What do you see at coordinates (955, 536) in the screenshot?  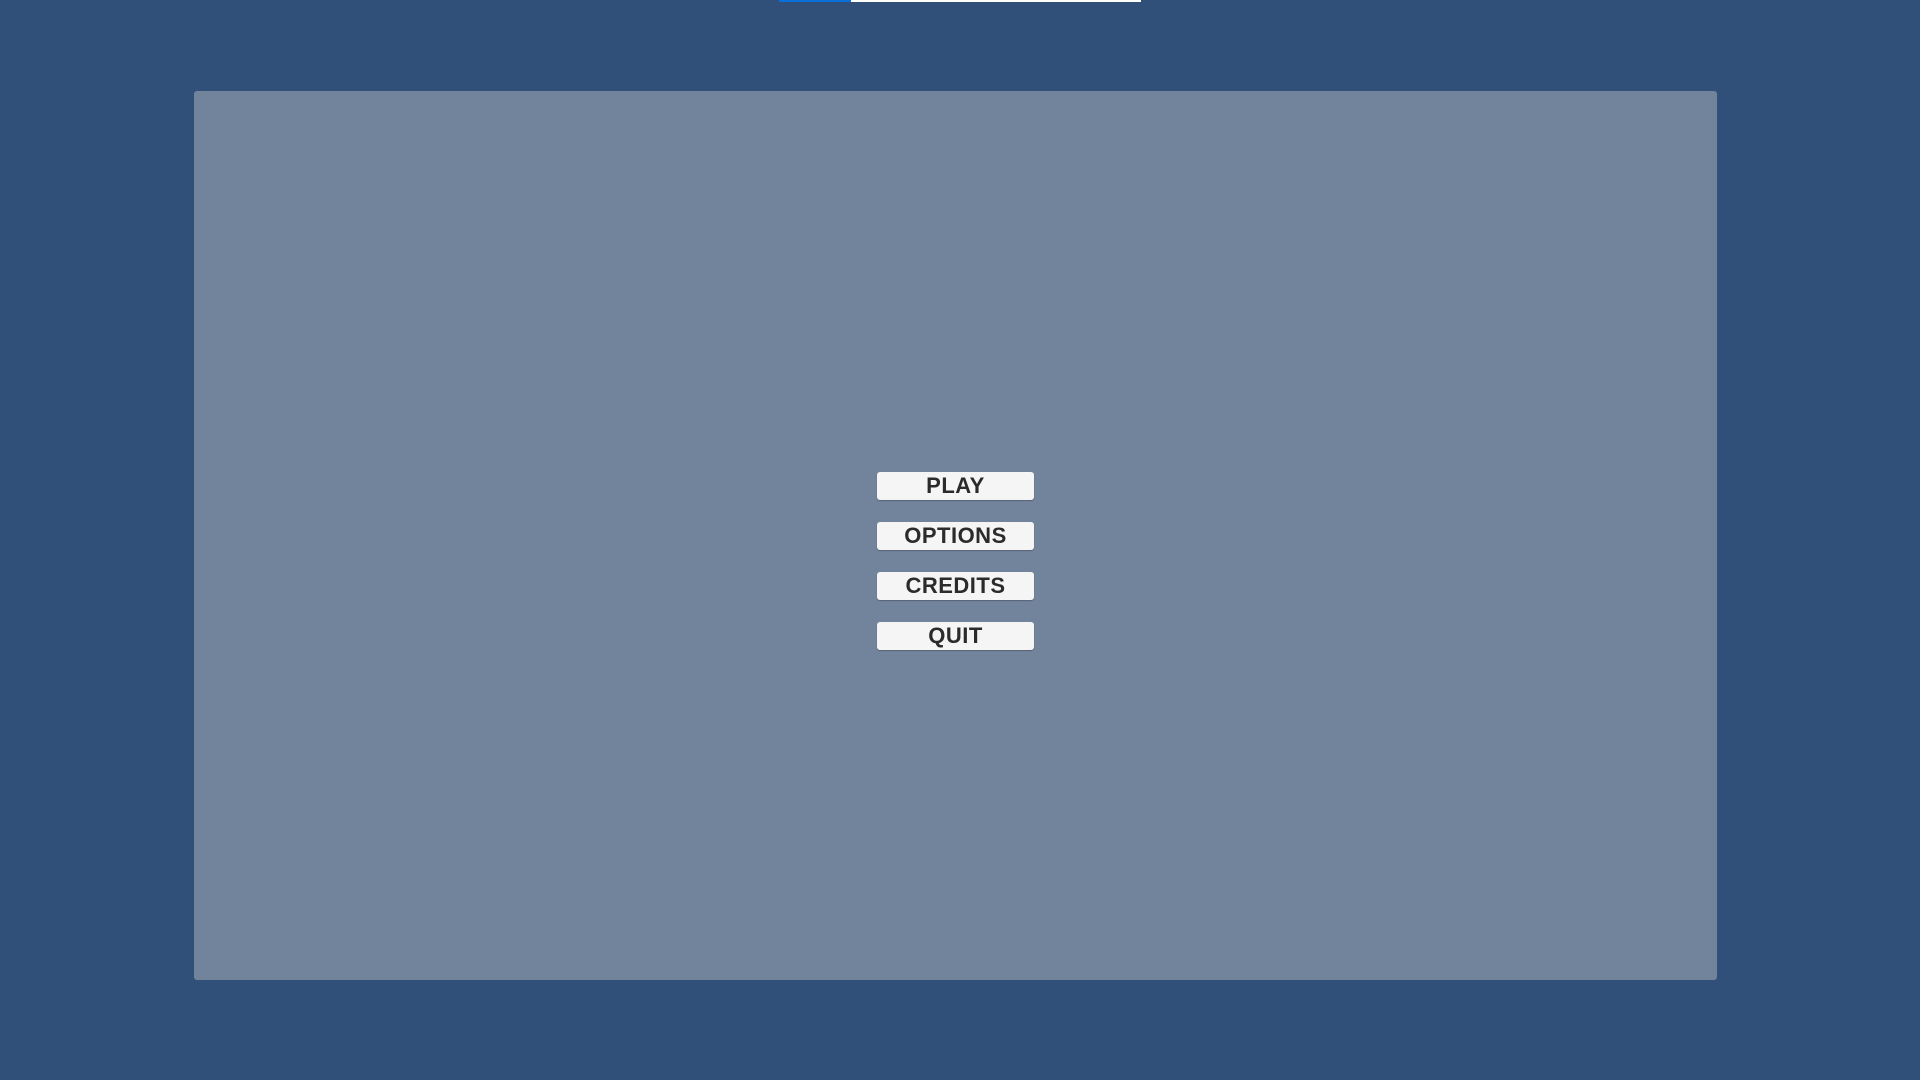 I see `options-button: OPTIONS` at bounding box center [955, 536].